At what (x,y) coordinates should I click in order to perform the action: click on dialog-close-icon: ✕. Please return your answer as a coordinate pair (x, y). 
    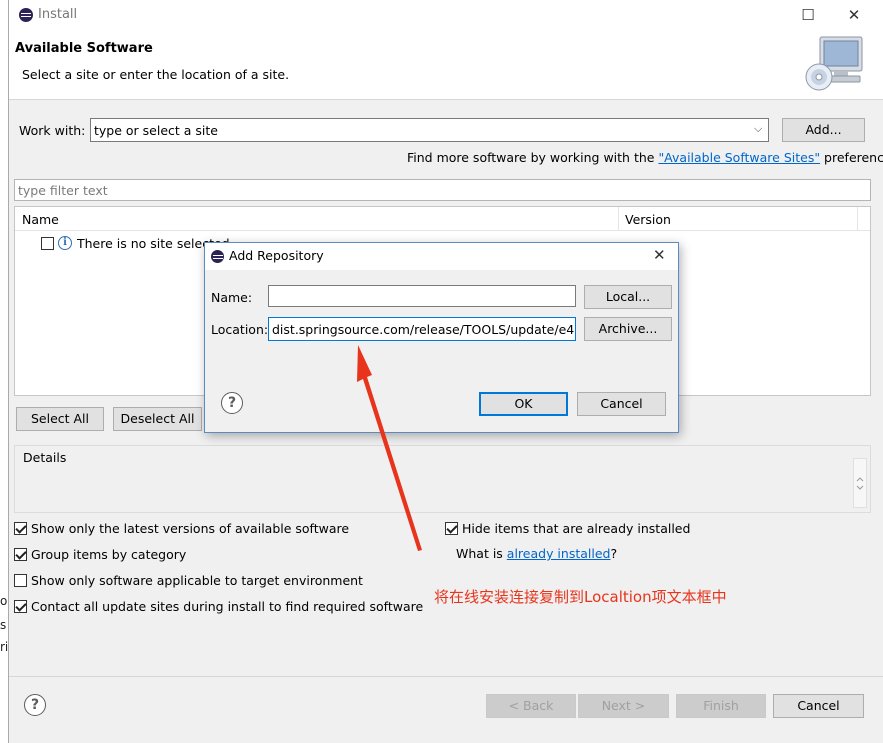
    Looking at the image, I should click on (659, 255).